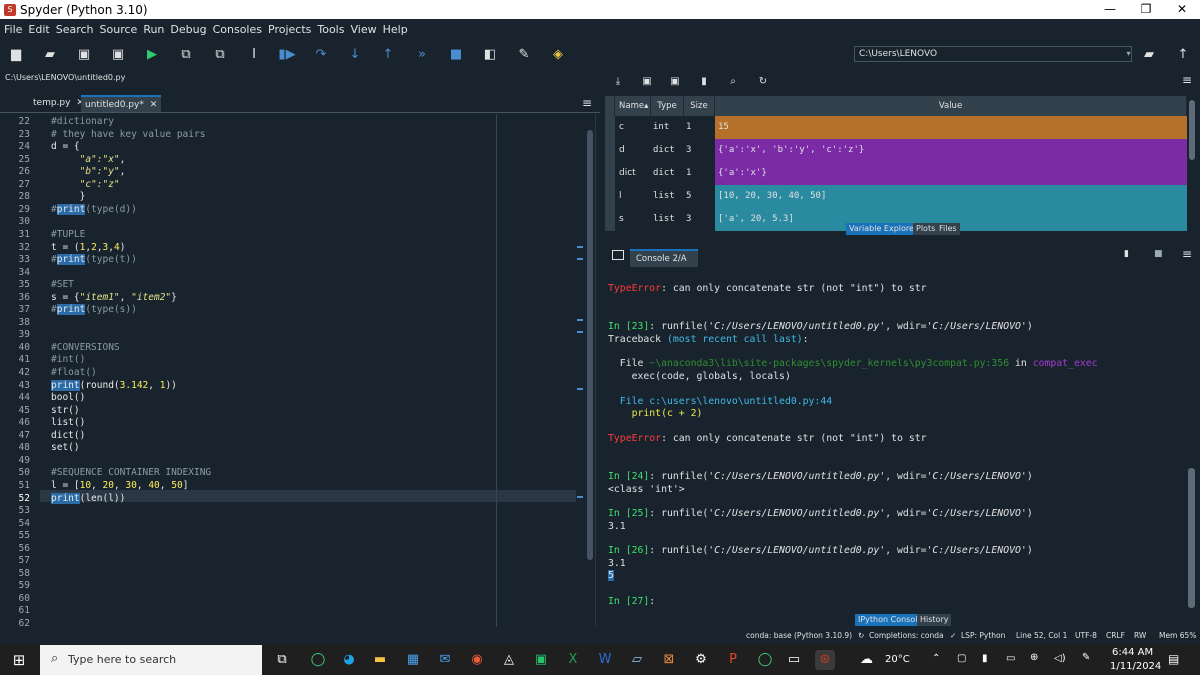 Image resolution: width=1200 pixels, height=675 pixels. I want to click on open-folder-icon: ▰, so click(50, 55).